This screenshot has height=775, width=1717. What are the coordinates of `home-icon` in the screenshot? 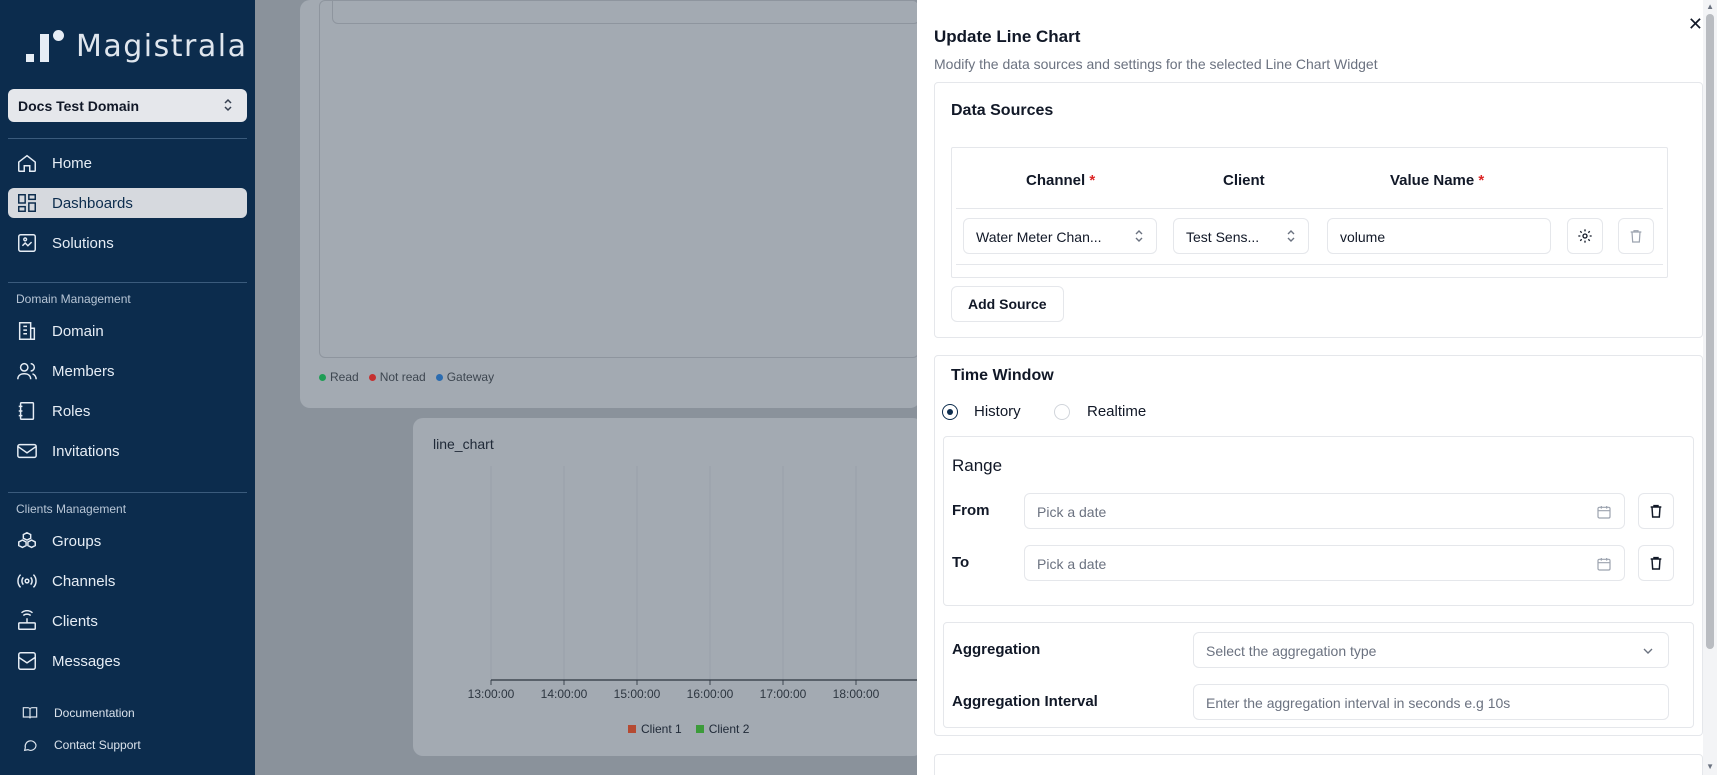 It's located at (27, 163).